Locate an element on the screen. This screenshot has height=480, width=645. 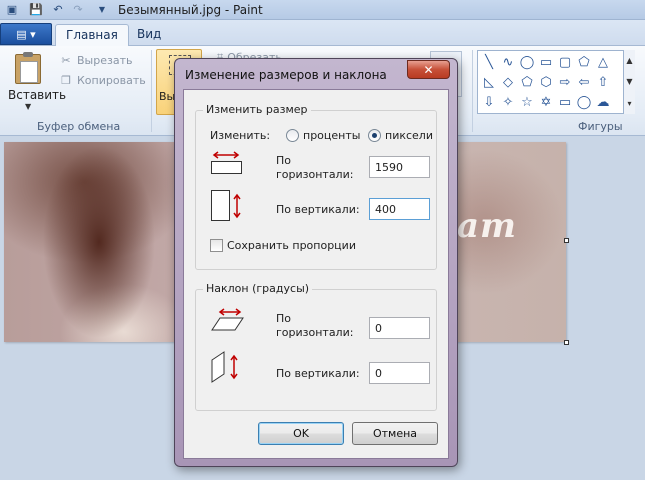
app-menu-icon: ▣ is located at coordinates (12, 9).